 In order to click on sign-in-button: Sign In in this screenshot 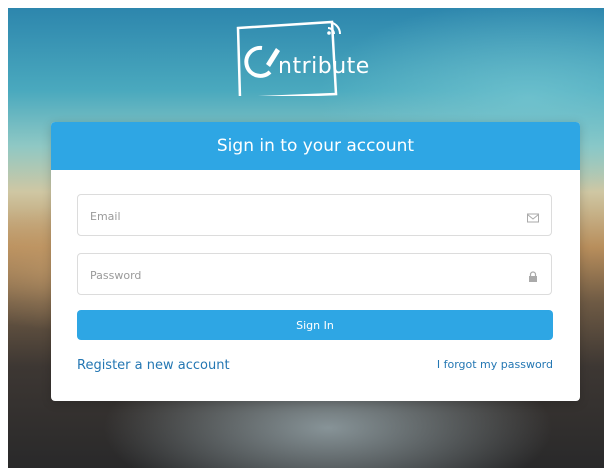, I will do `click(315, 325)`.